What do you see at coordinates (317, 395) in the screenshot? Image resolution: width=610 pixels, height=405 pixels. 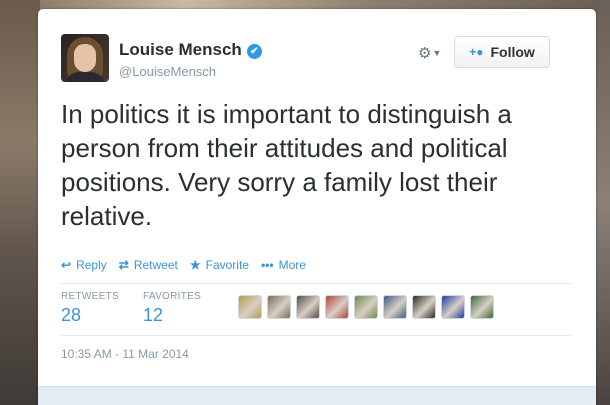 I see `card-footer` at bounding box center [317, 395].